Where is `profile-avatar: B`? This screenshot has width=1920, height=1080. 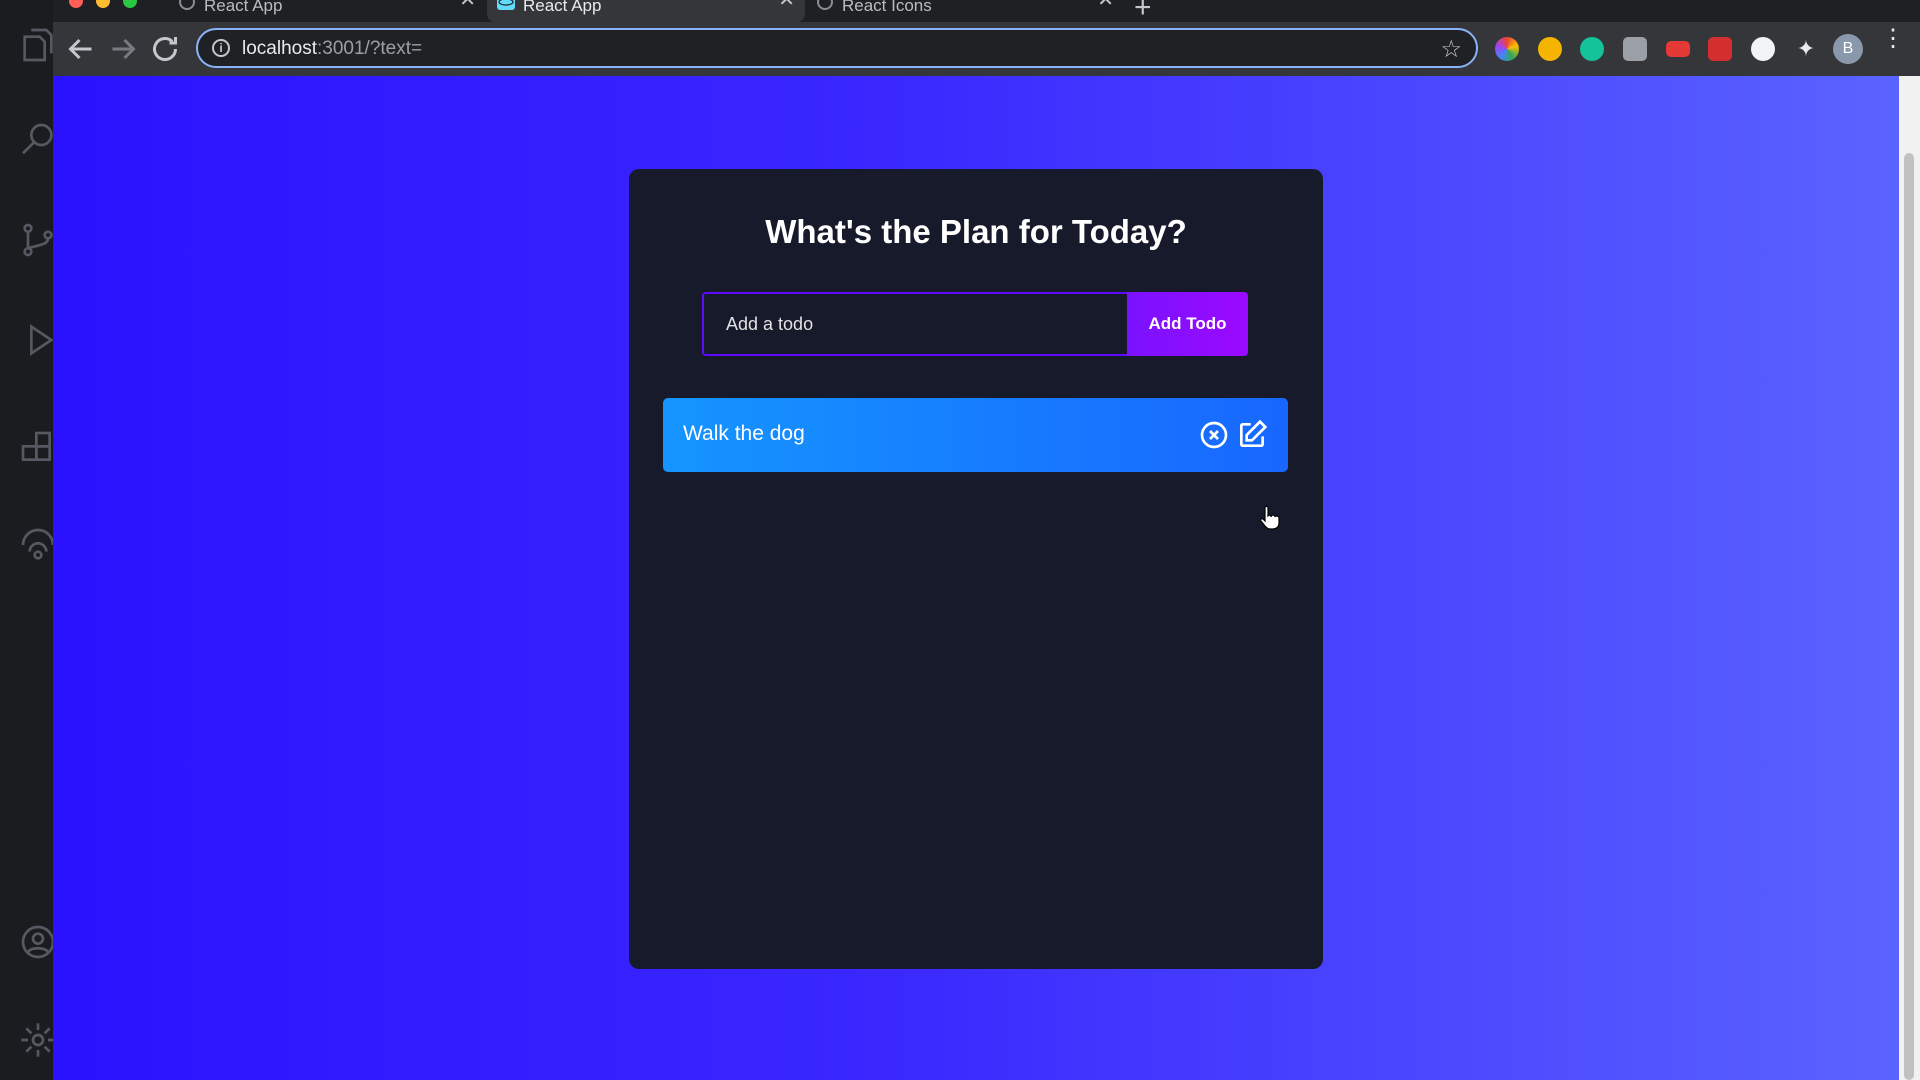 profile-avatar: B is located at coordinates (1848, 49).